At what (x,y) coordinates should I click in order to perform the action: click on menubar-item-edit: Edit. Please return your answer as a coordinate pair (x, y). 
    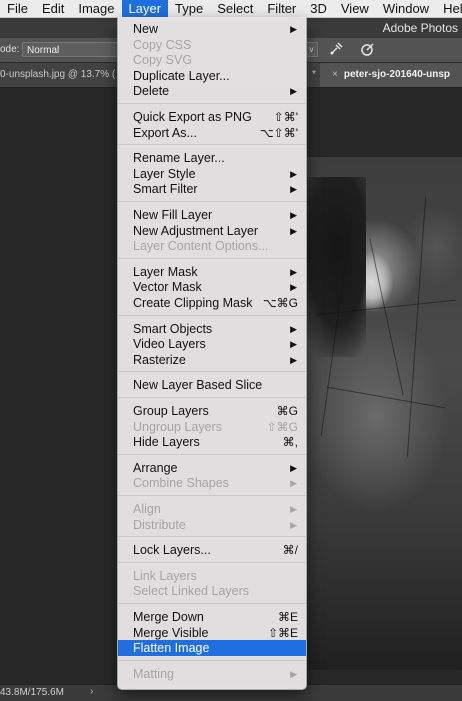
    Looking at the image, I should click on (53, 8).